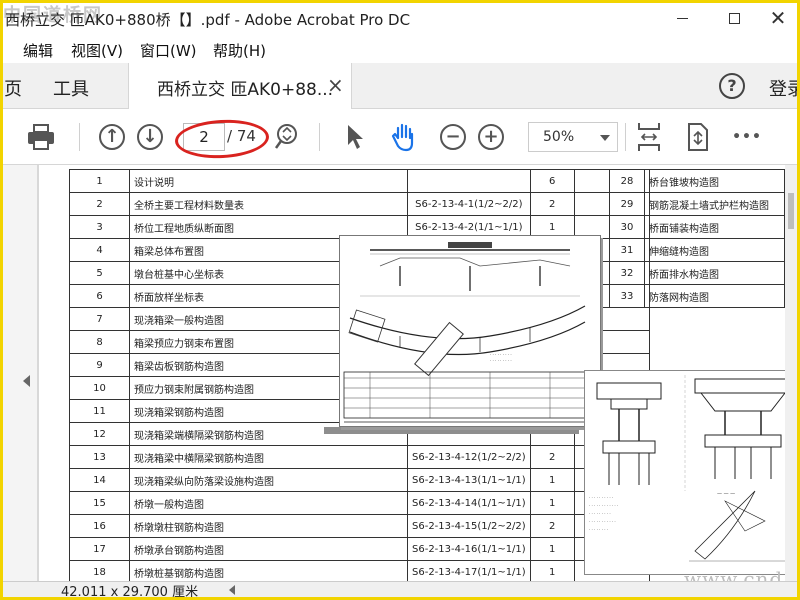  I want to click on zoom-select: 50%, so click(573, 137).